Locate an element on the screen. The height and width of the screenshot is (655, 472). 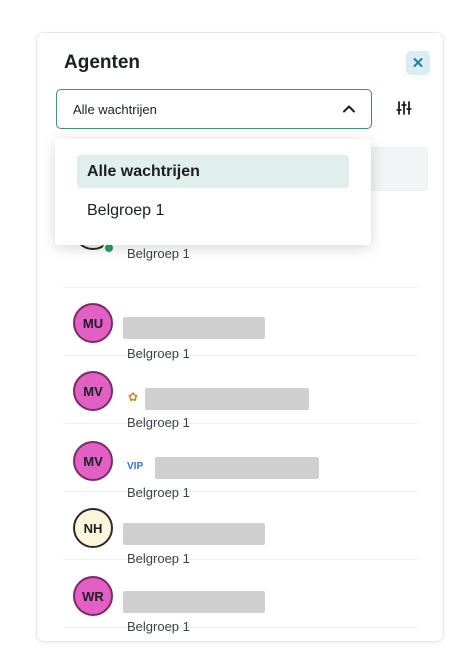
agent-row: WR Belgroep 1 is located at coordinates (241, 596).